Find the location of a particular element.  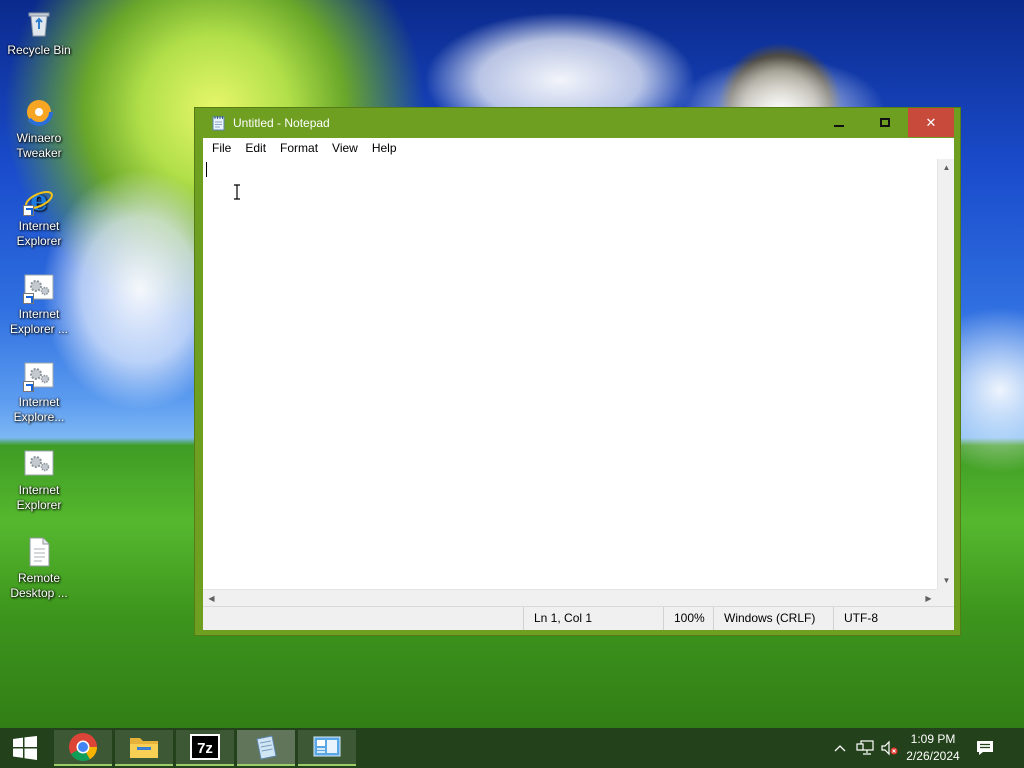

network-icon is located at coordinates (865, 747).